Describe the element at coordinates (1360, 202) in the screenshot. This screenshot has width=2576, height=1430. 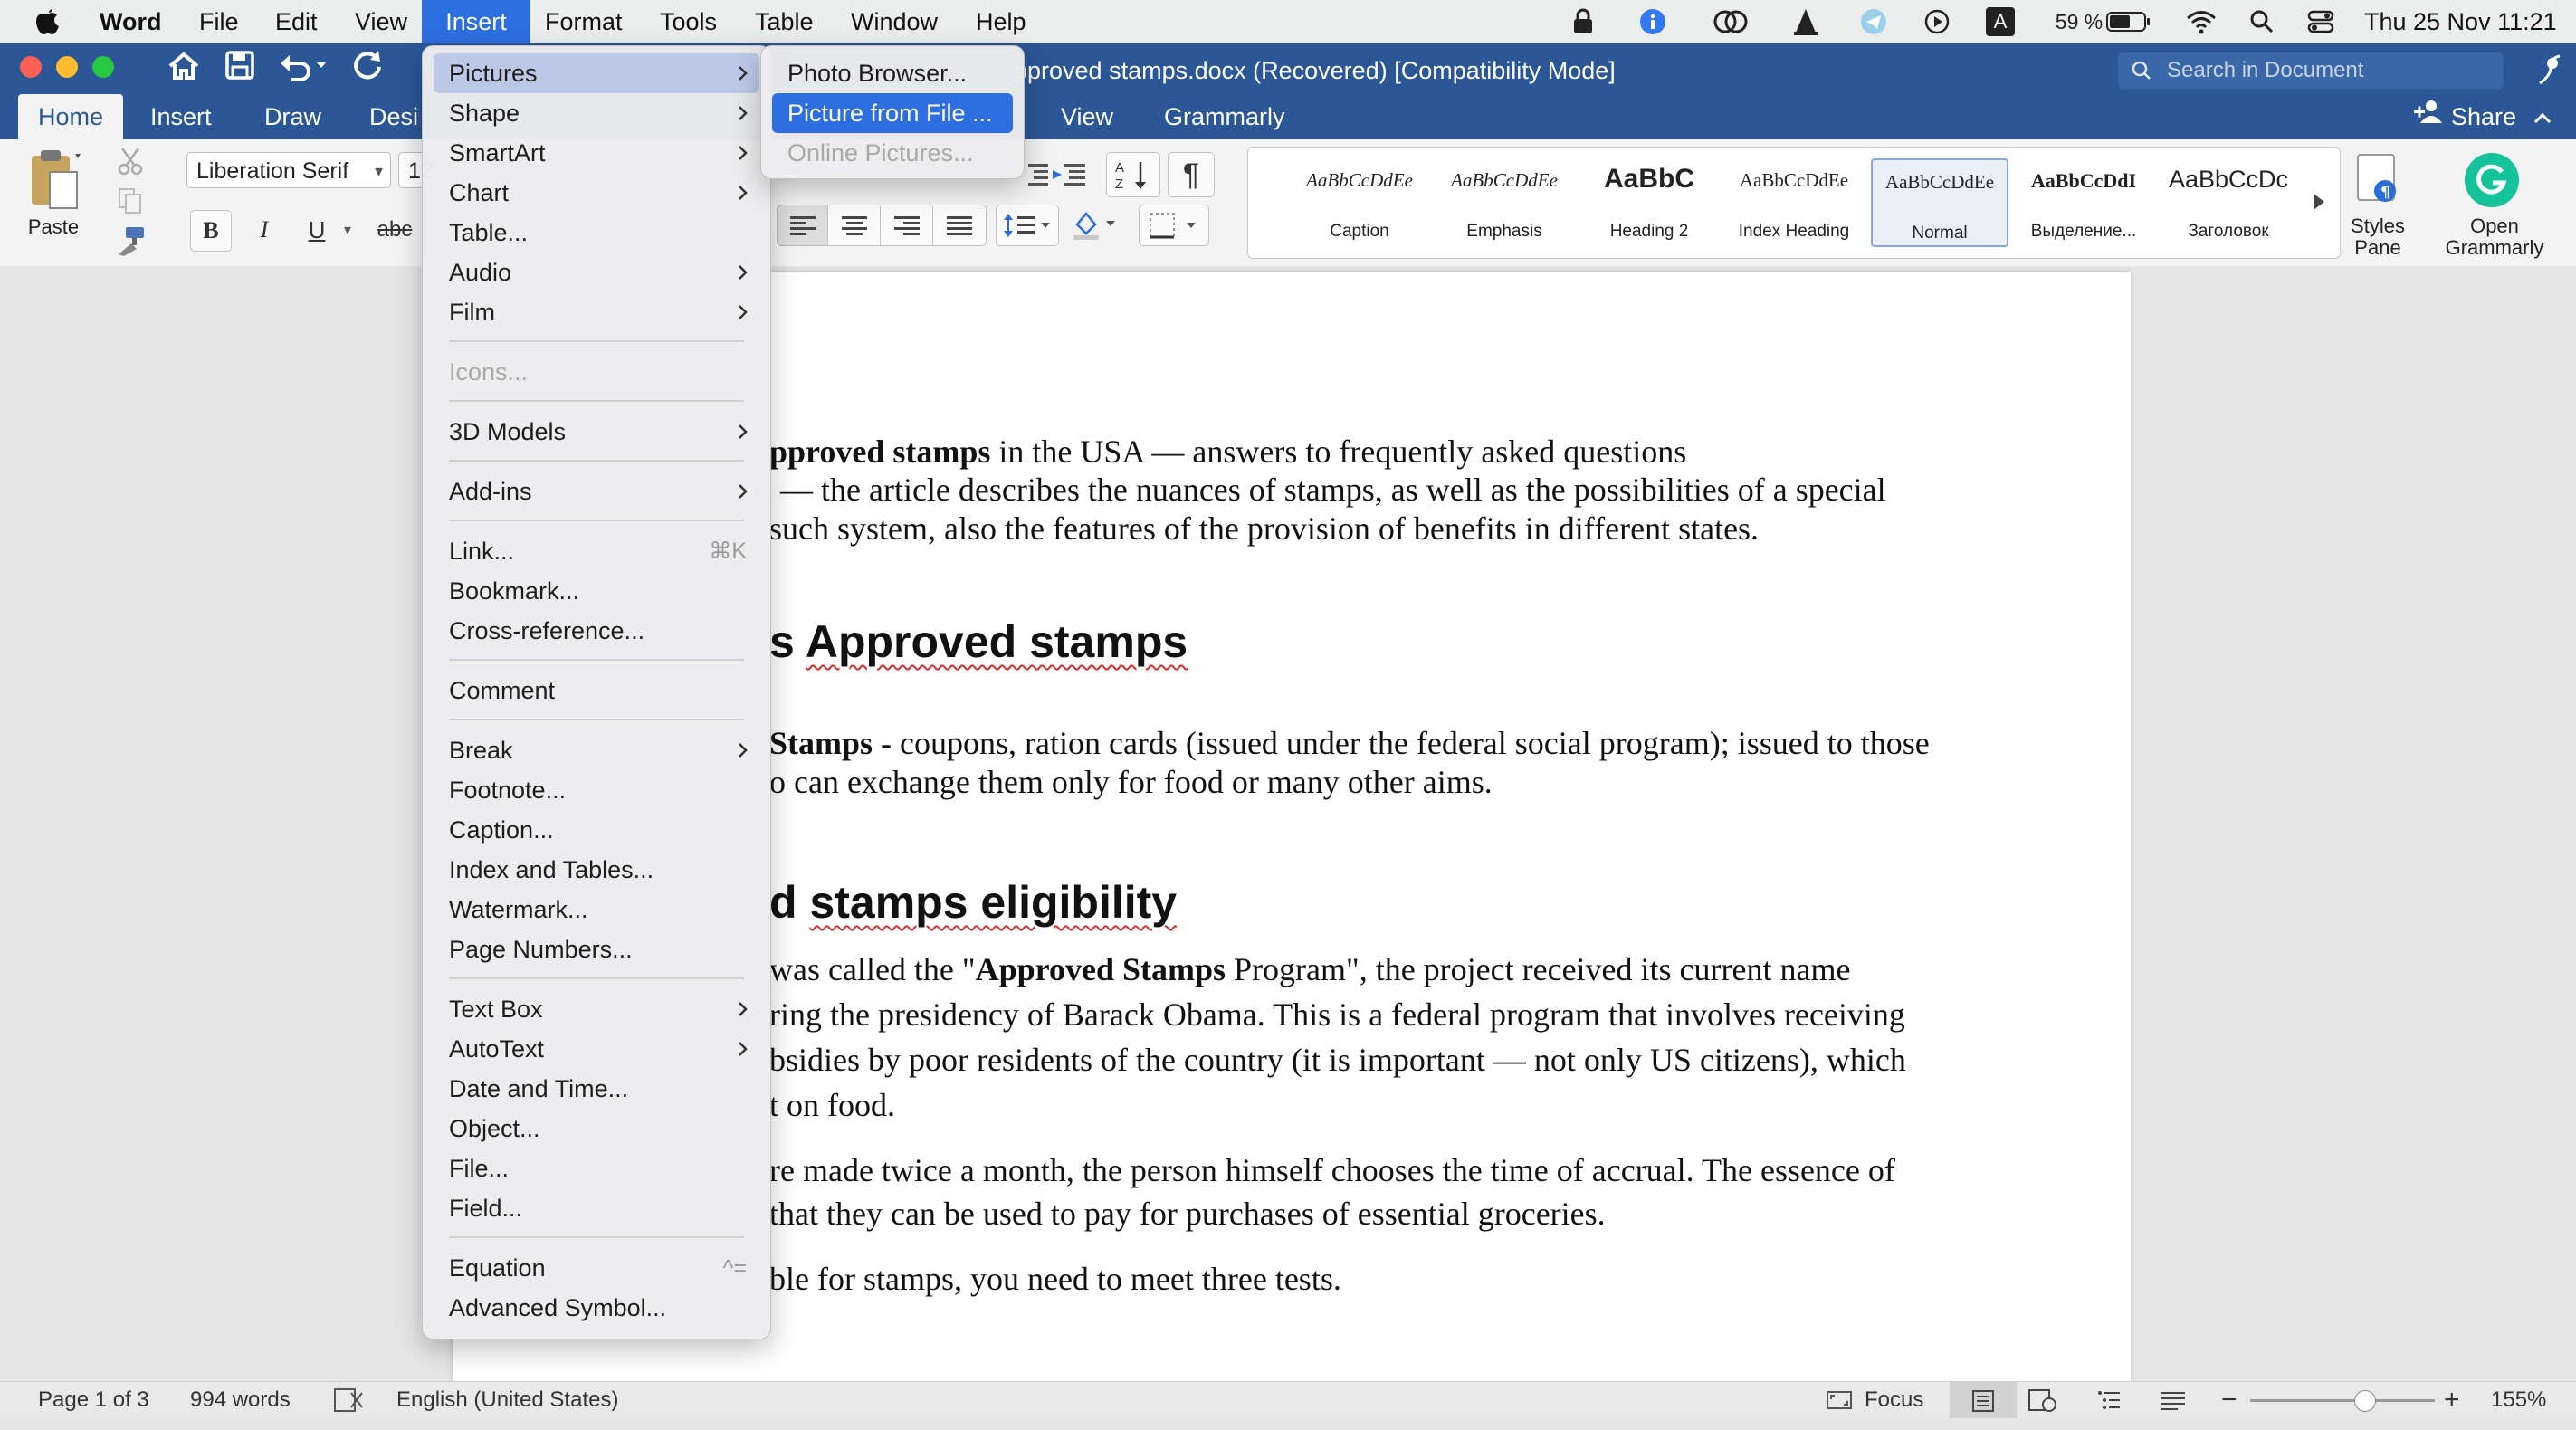
I see `style-caption: AaBbCcDdEe Caption` at that location.